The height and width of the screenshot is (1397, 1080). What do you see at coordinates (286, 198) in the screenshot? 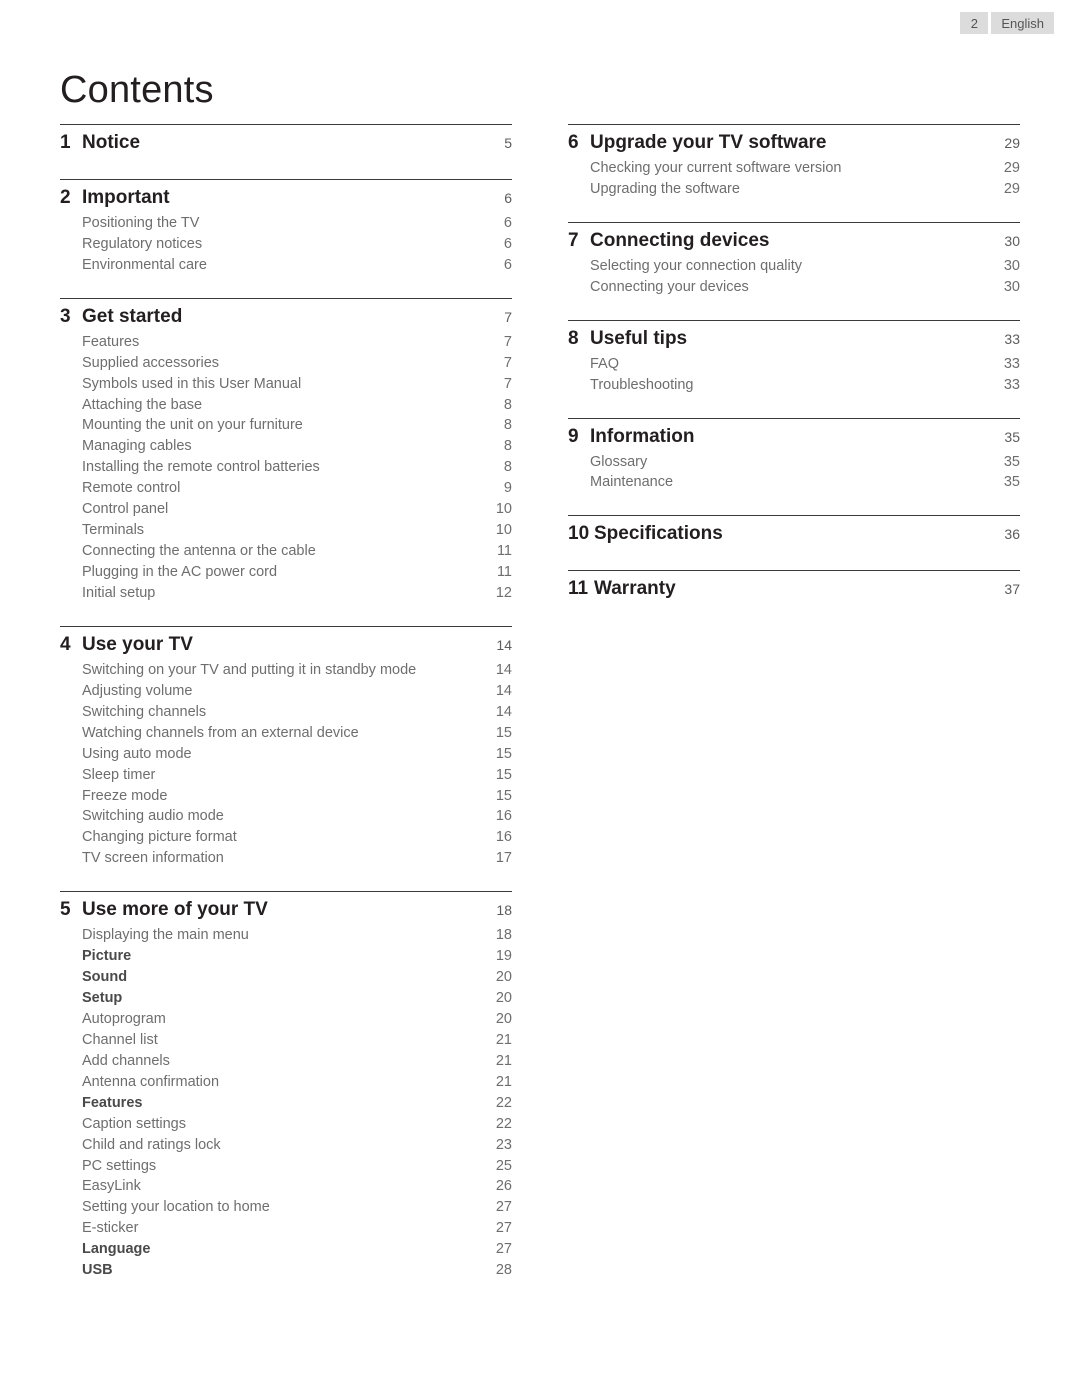
I see `toc-chapter-head: 2 Important 6` at bounding box center [286, 198].